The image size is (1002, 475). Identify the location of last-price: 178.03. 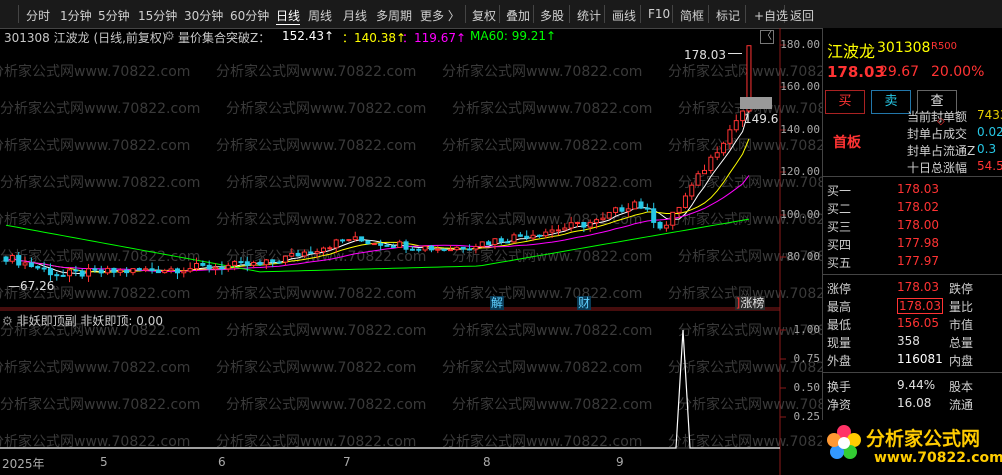
(856, 72).